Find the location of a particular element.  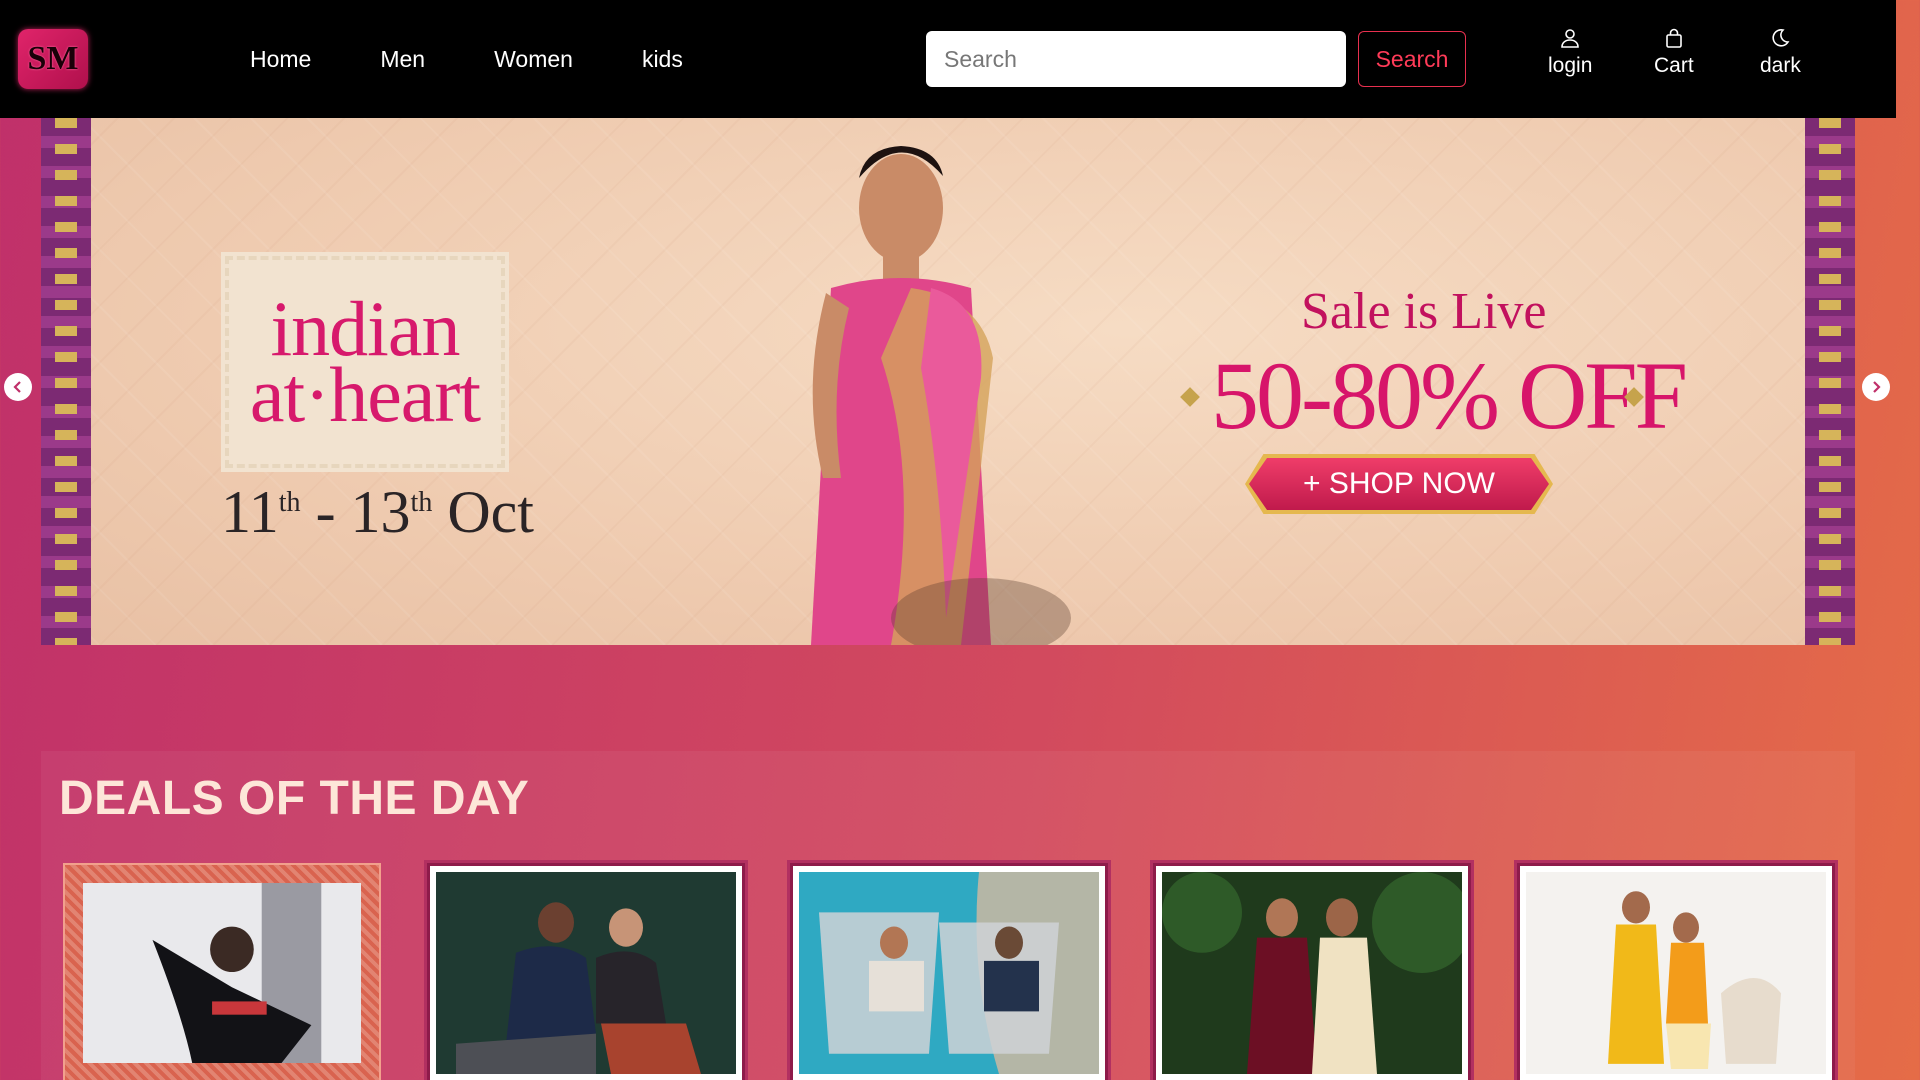

login-label: login is located at coordinates (1570, 65).